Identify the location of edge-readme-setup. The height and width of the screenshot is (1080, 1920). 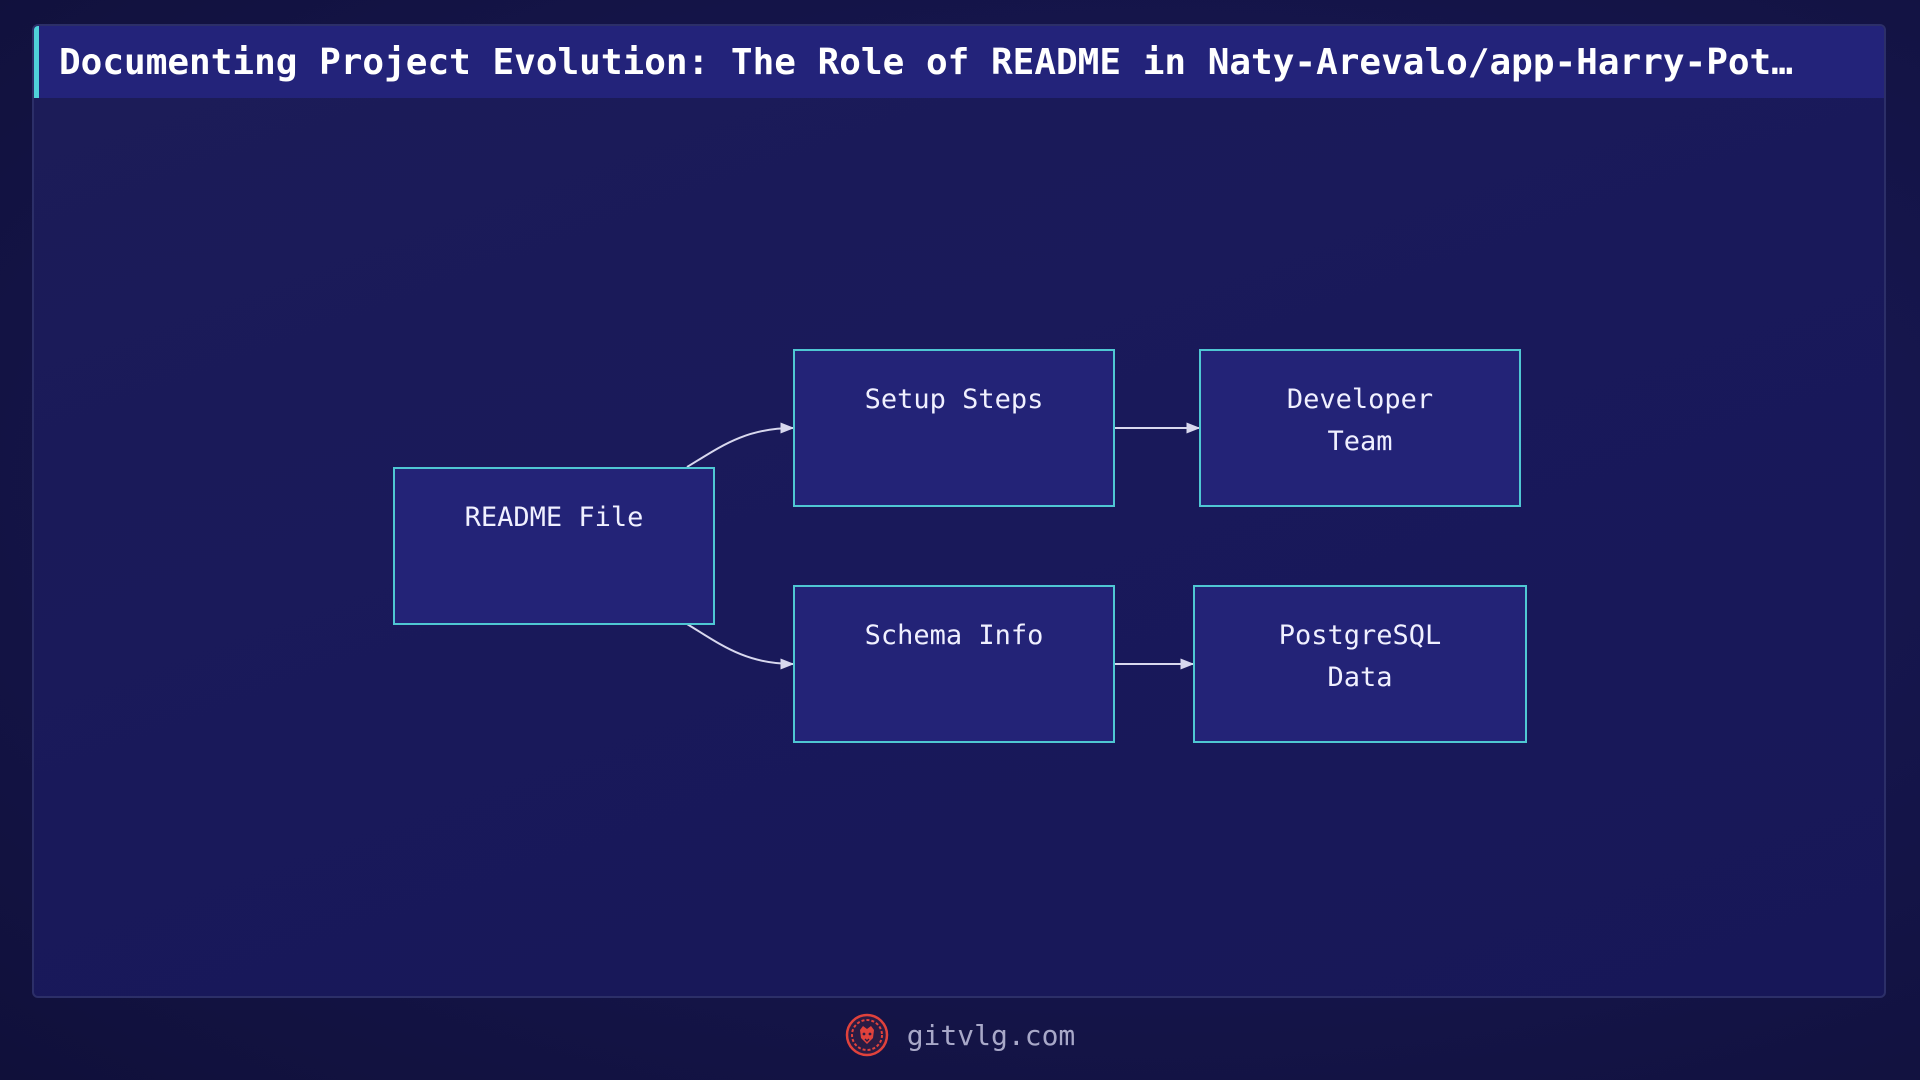
(740, 445).